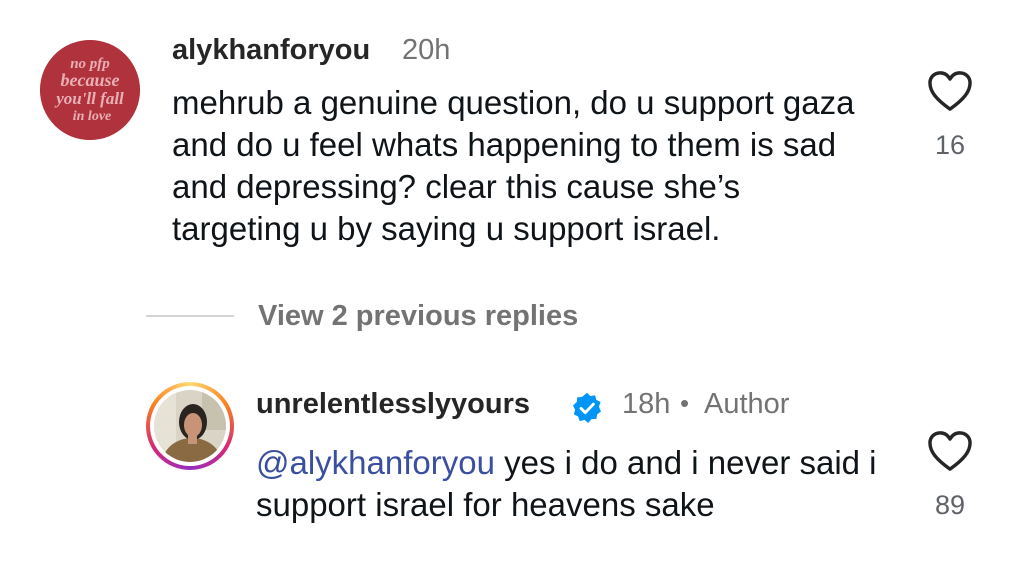 The image size is (1024, 573). What do you see at coordinates (950, 145) in the screenshot?
I see `like-count: 16` at bounding box center [950, 145].